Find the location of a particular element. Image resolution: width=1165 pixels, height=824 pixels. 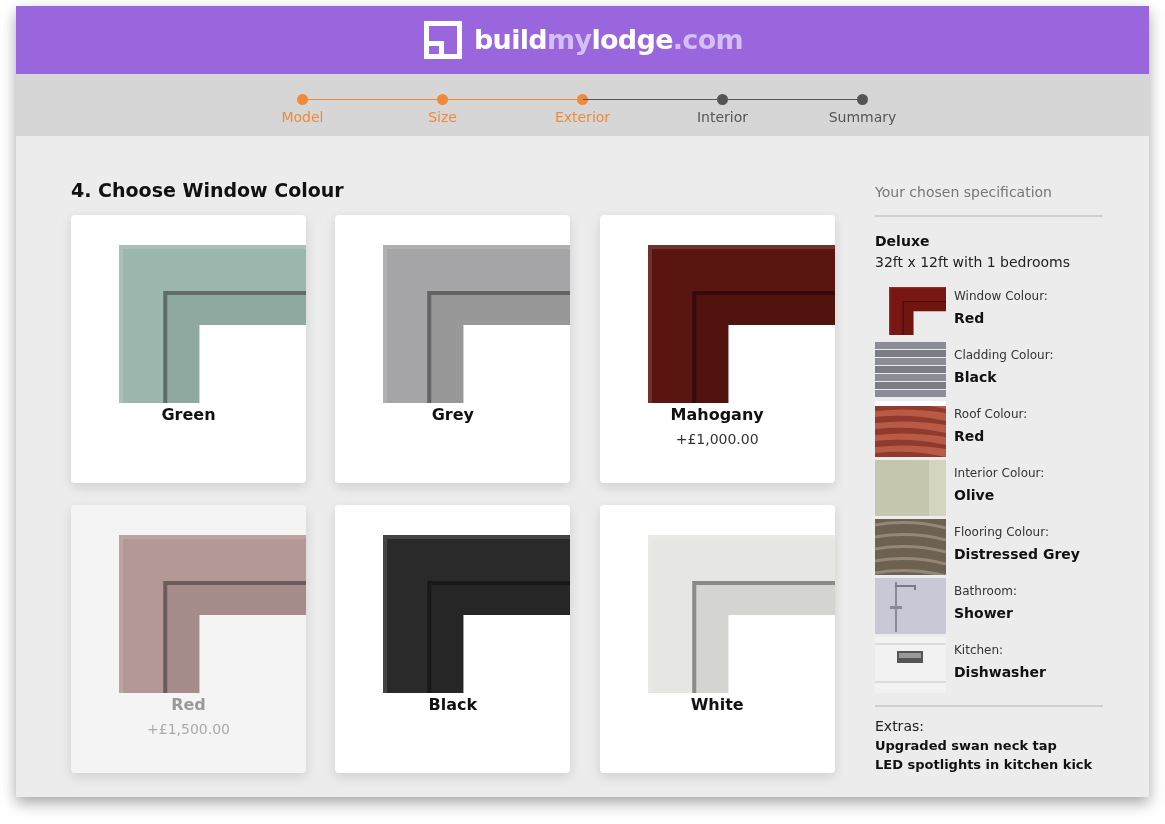

option-name: Mahogany is located at coordinates (717, 414).